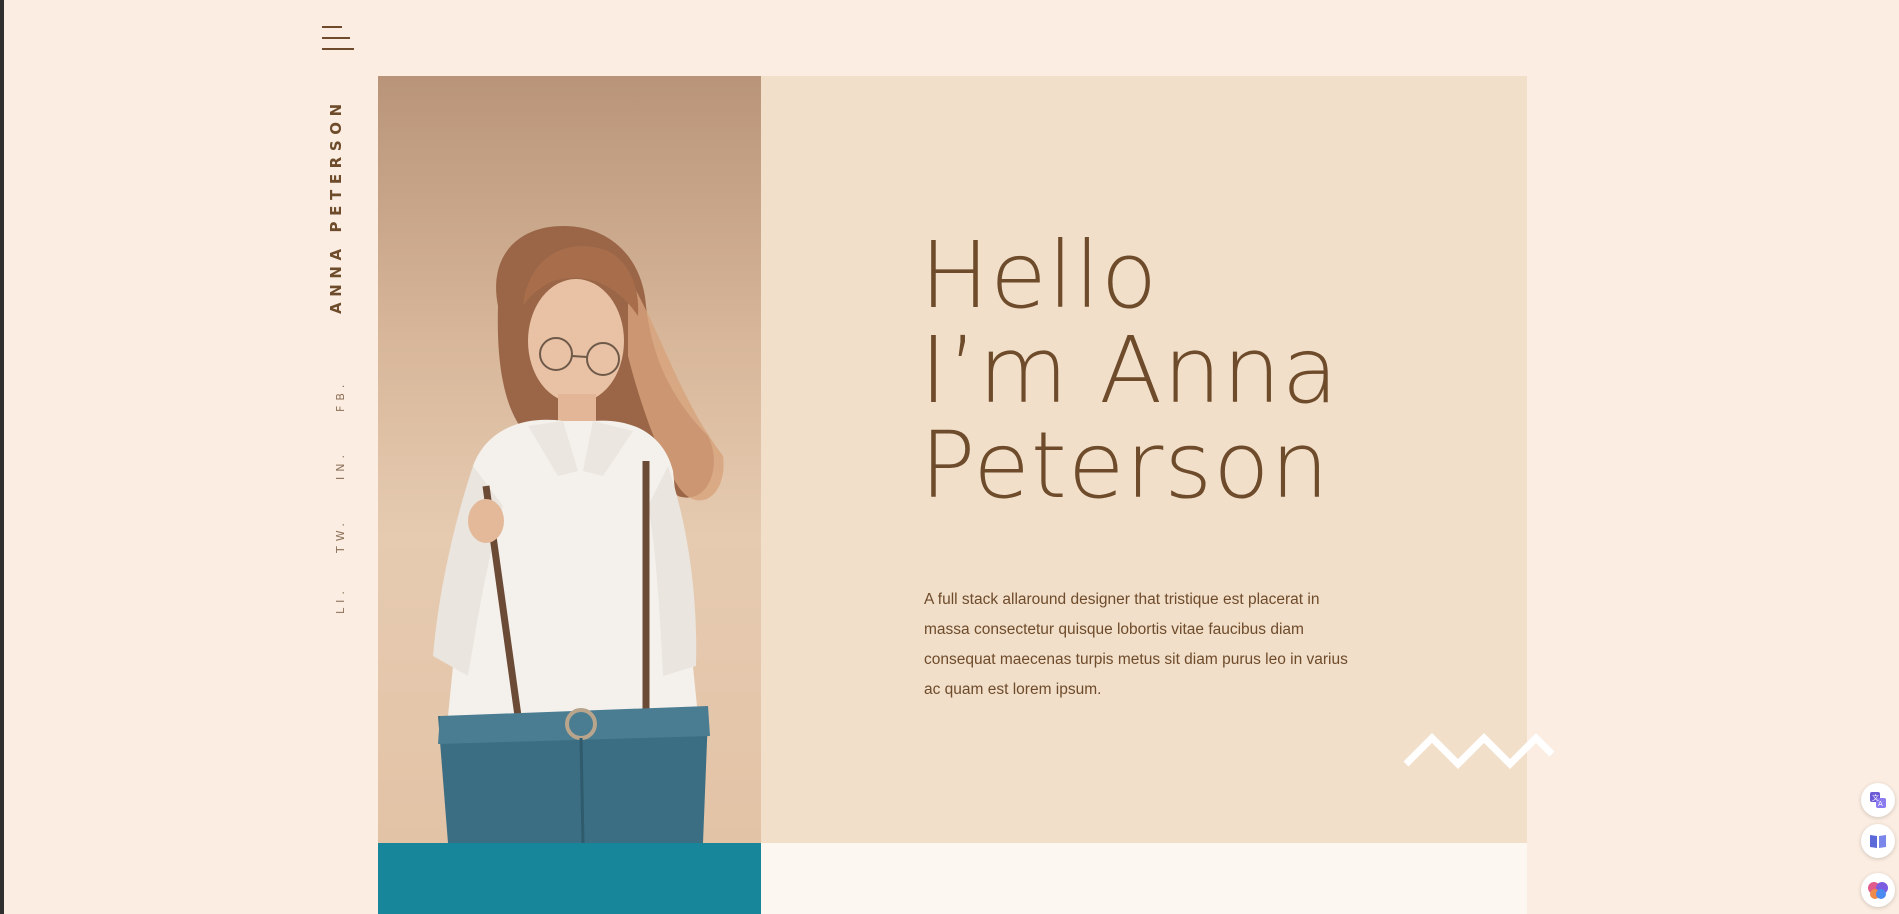 Image resolution: width=1899 pixels, height=914 pixels. What do you see at coordinates (1144, 878) in the screenshot?
I see `cream-block` at bounding box center [1144, 878].